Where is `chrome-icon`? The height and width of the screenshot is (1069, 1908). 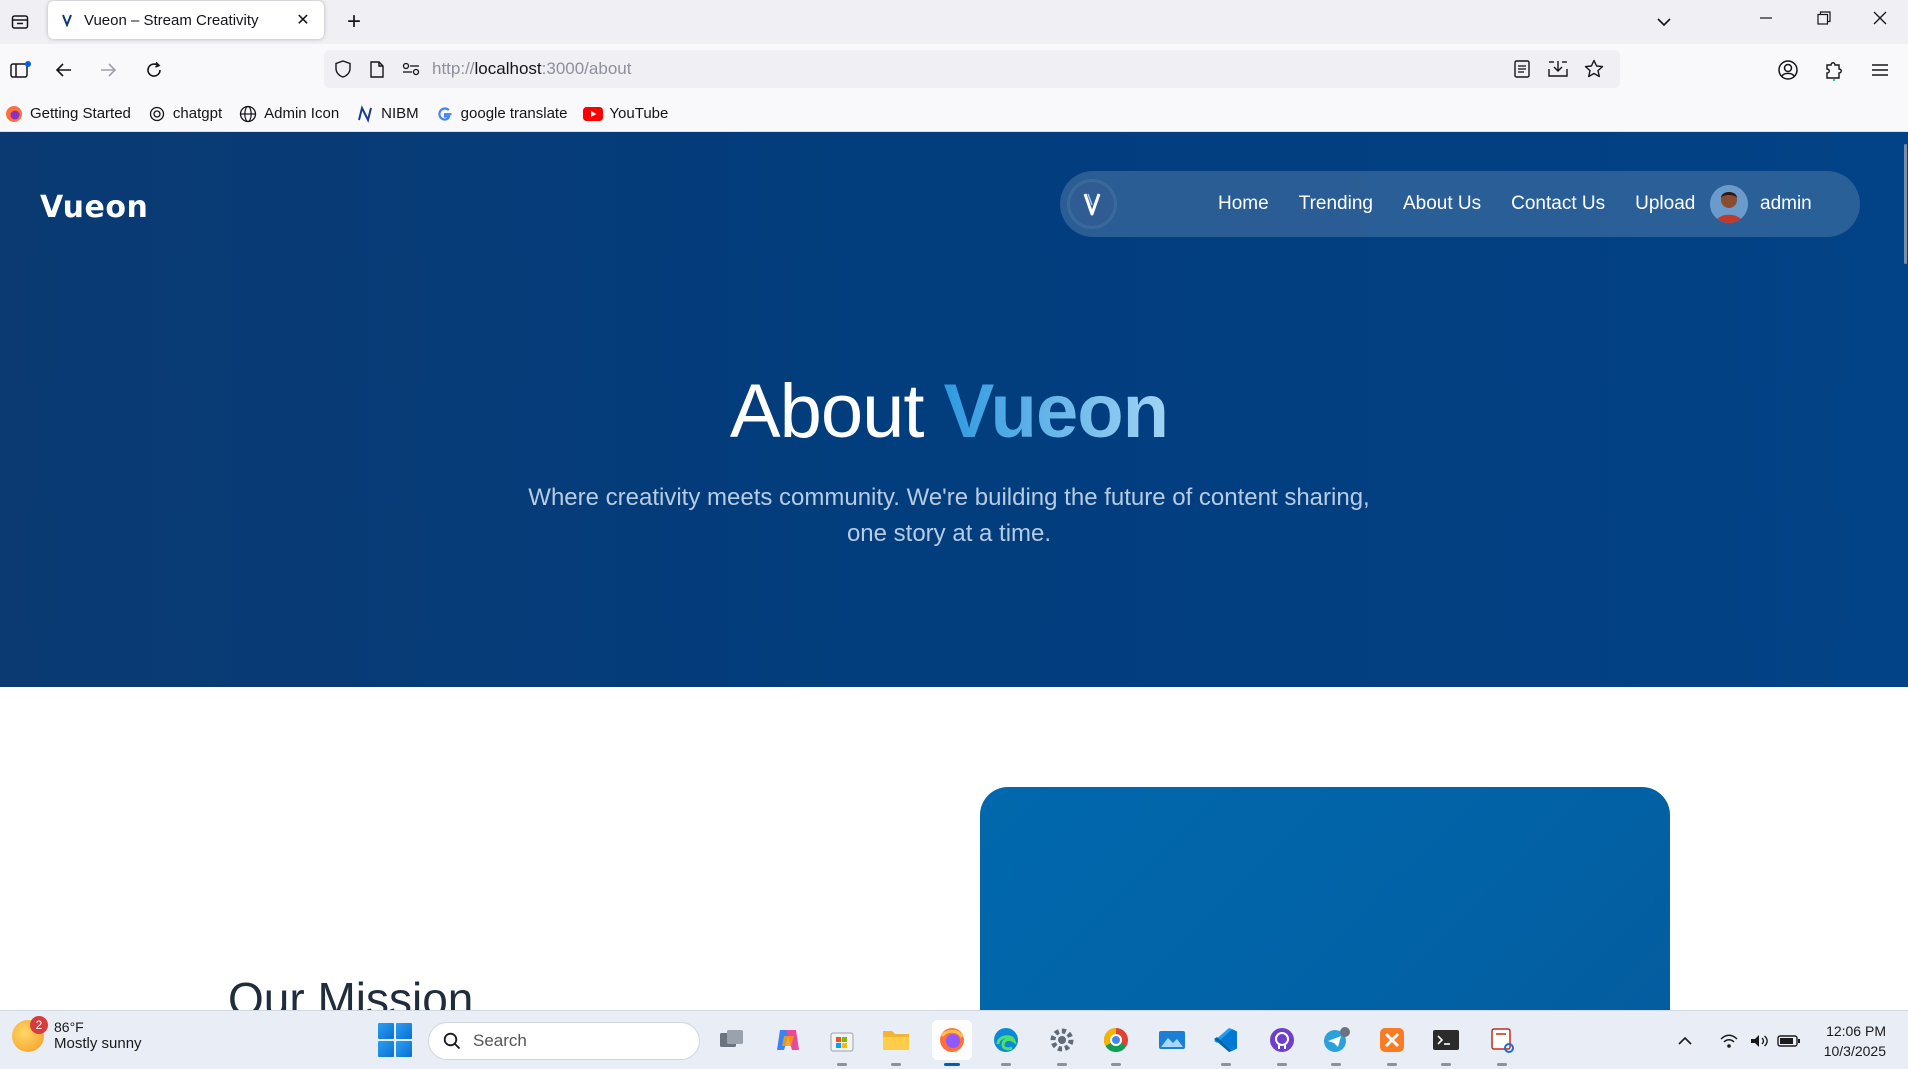
chrome-icon is located at coordinates (1116, 1043).